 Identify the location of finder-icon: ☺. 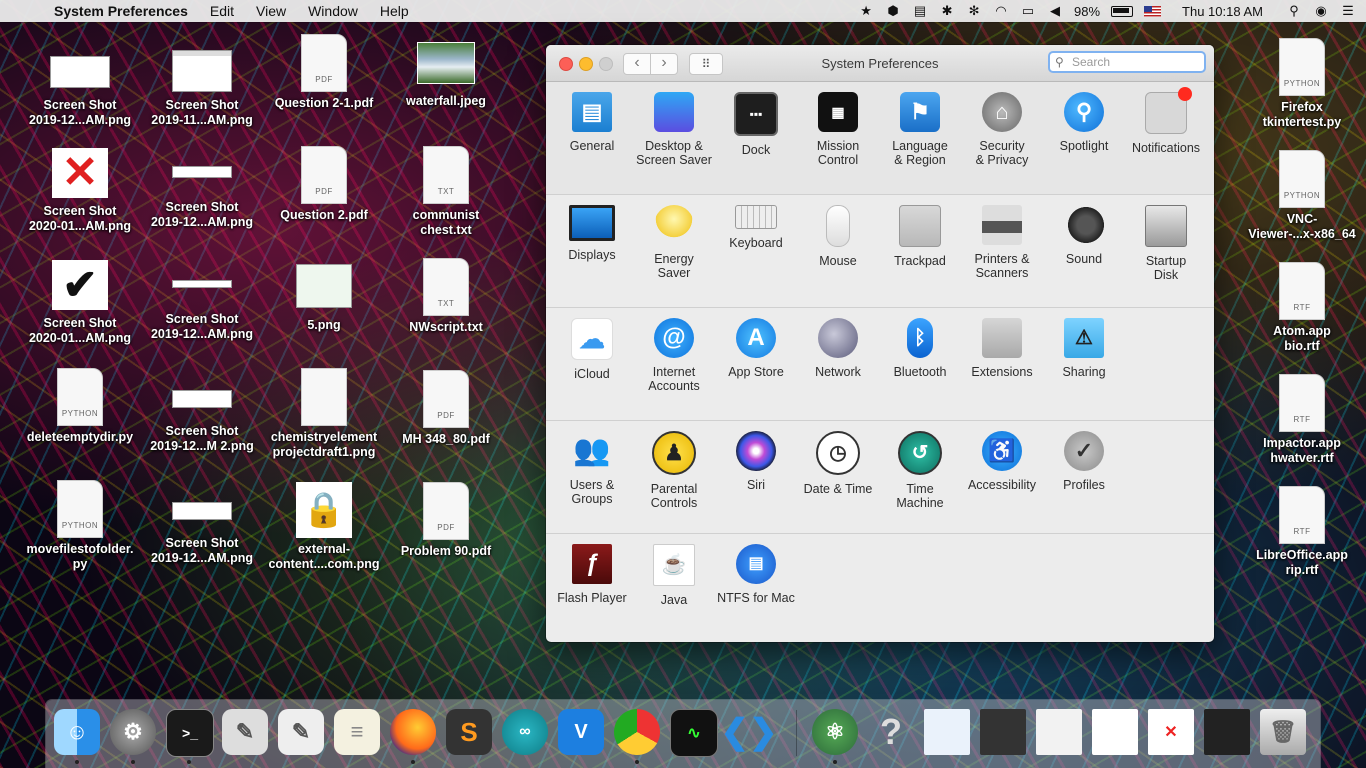
(77, 732).